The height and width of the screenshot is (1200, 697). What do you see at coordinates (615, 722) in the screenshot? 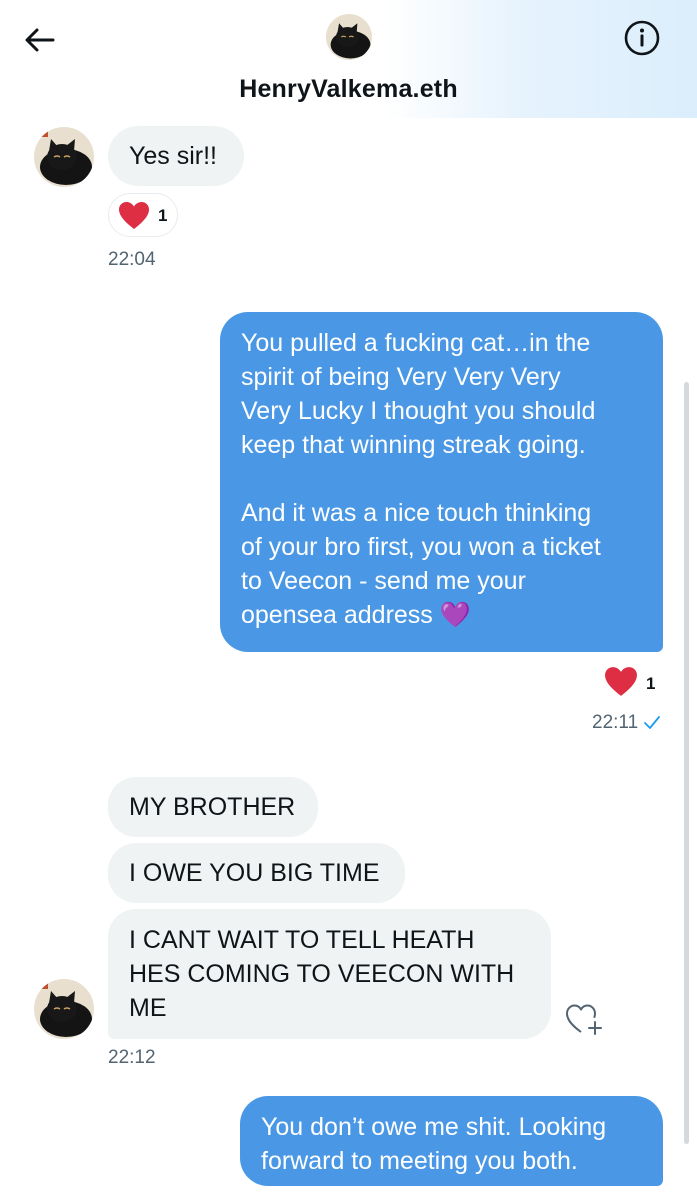
I see `message-timestamp: 22:11` at bounding box center [615, 722].